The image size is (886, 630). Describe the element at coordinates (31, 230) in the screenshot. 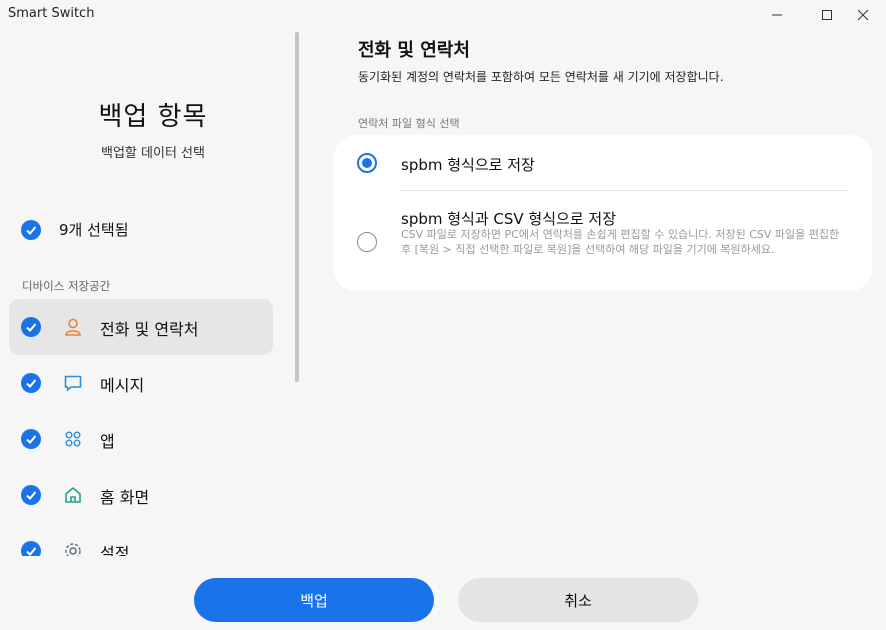

I see `select-all-check-icon` at that location.